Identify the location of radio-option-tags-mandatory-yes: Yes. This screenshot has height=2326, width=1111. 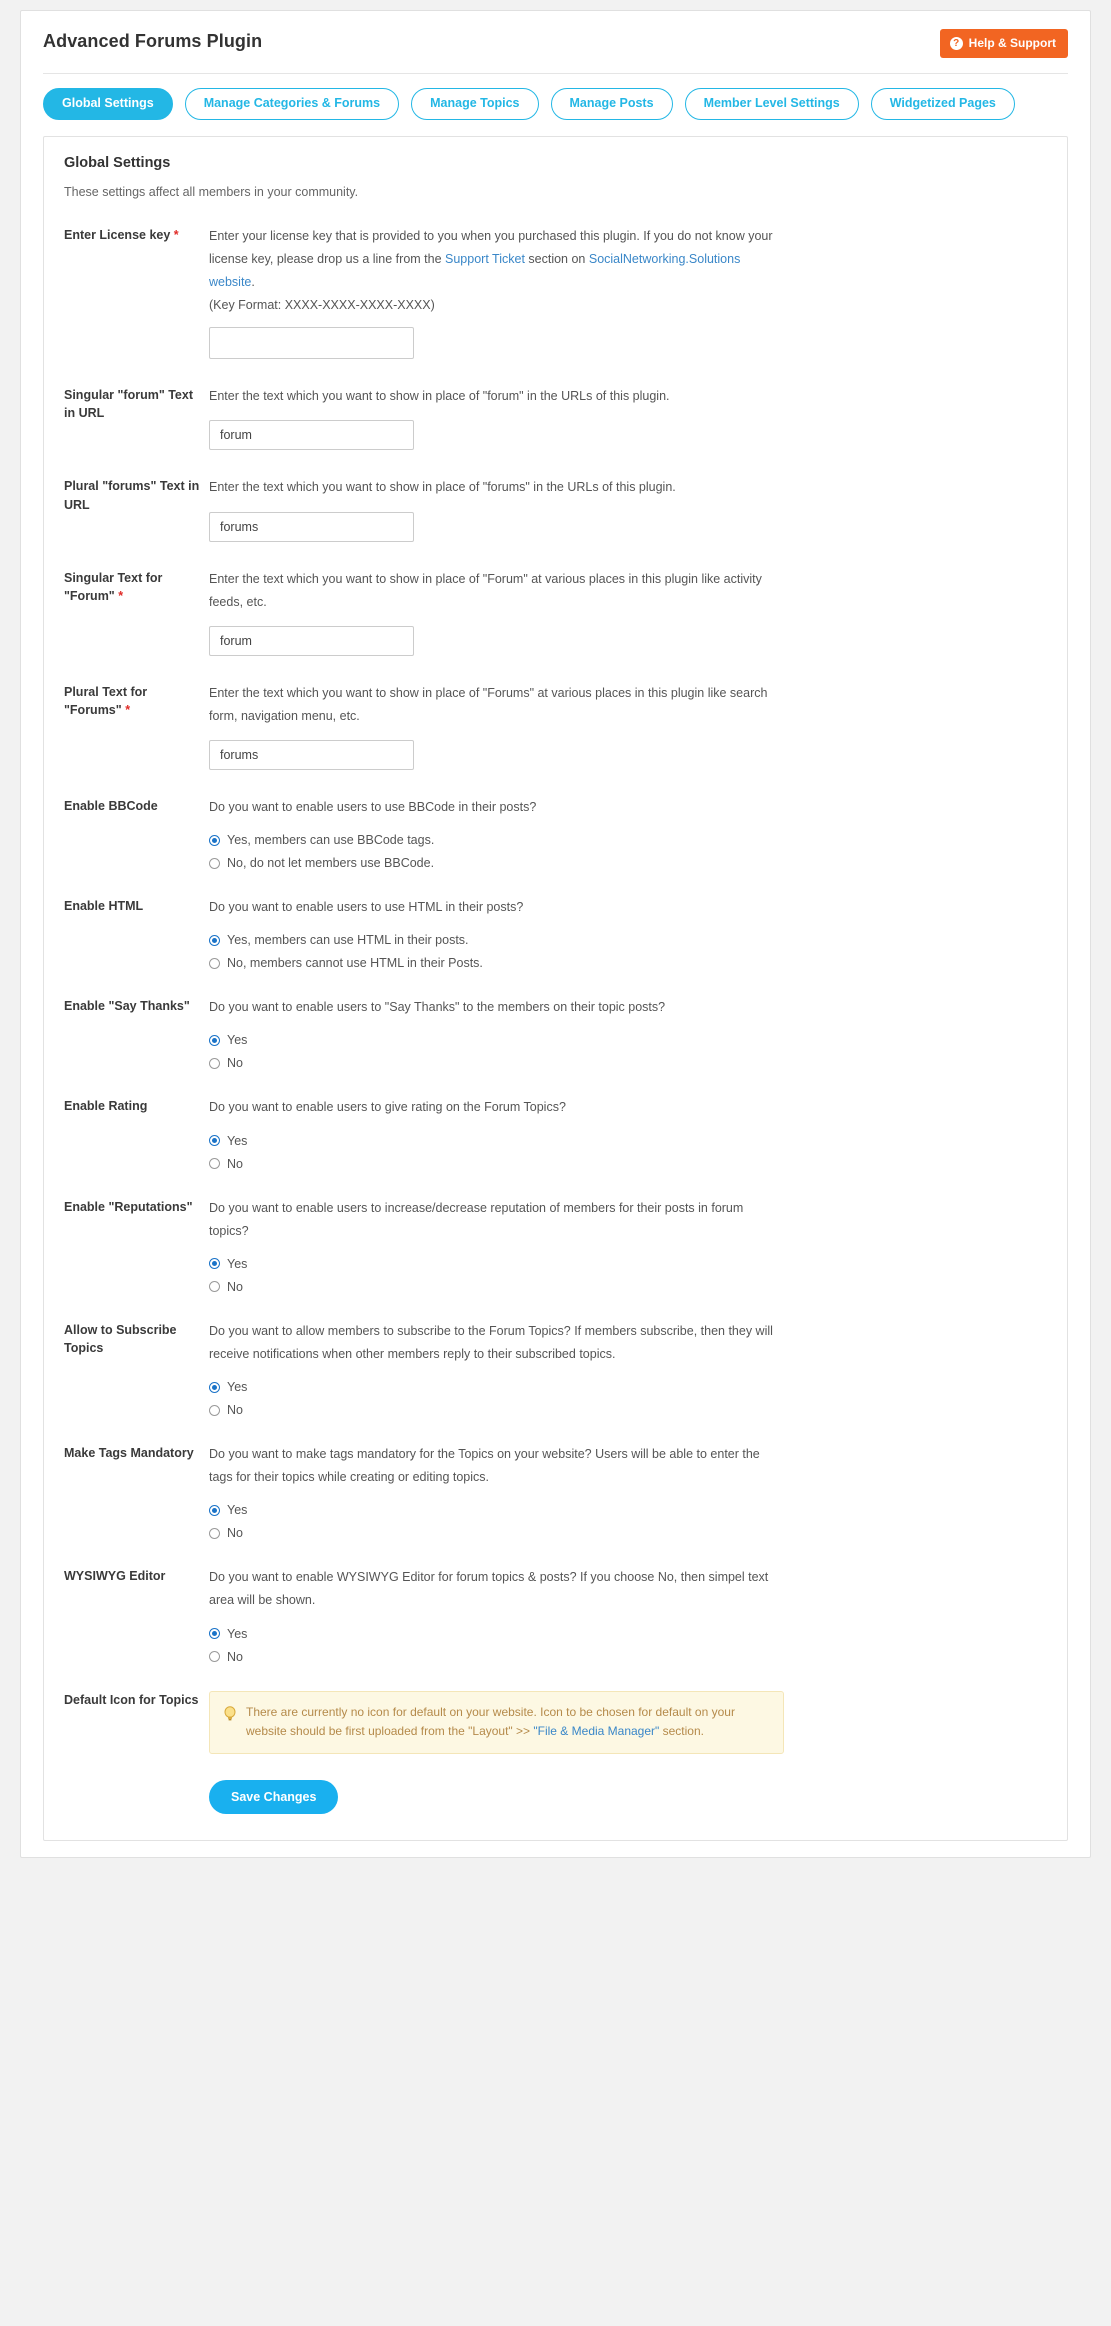
(628, 1510).